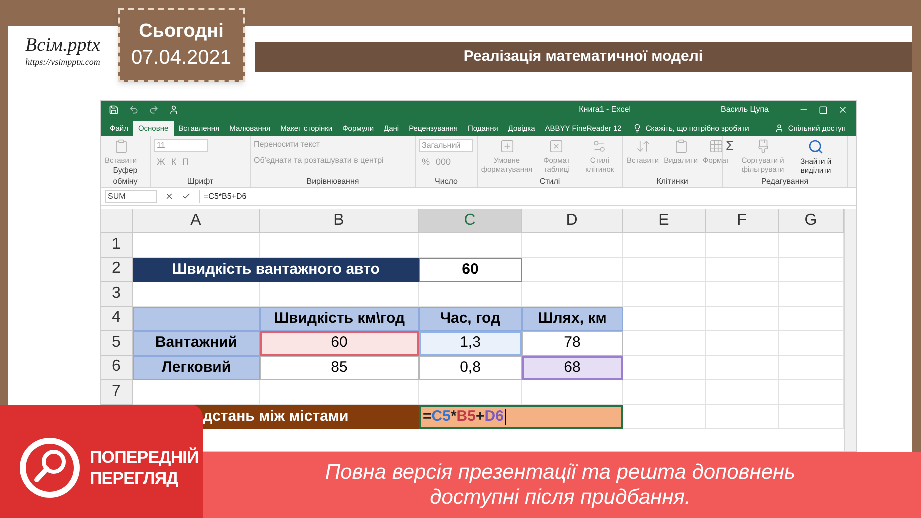 Image resolution: width=921 pixels, height=518 pixels. Describe the element at coordinates (117, 368) in the screenshot. I see `row-header: 6` at that location.